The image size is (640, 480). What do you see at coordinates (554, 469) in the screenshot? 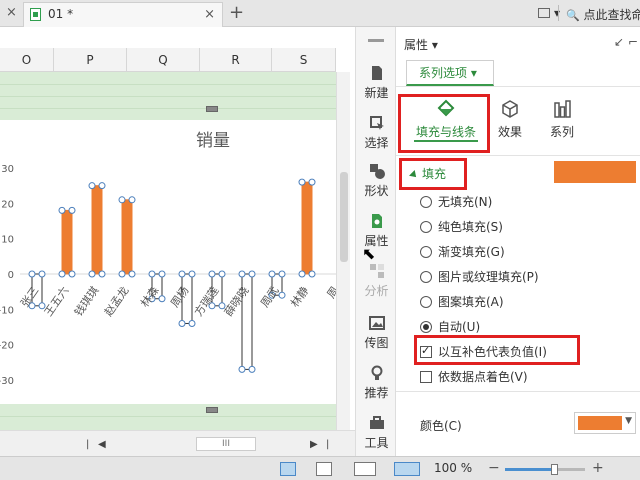
I see `zoom-slider-knob` at bounding box center [554, 469].